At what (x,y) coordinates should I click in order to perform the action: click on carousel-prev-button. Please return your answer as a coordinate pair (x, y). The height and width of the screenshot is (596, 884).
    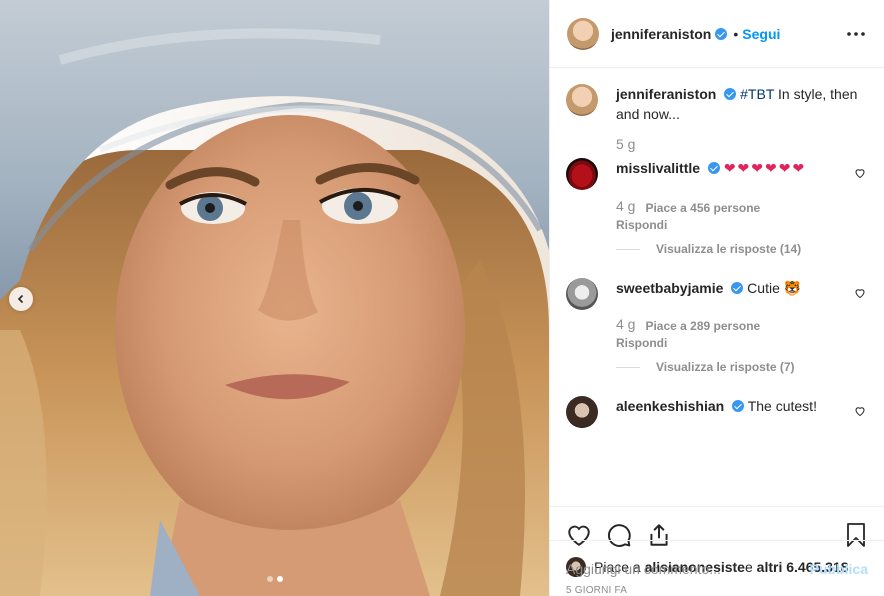
    Looking at the image, I should click on (21, 299).